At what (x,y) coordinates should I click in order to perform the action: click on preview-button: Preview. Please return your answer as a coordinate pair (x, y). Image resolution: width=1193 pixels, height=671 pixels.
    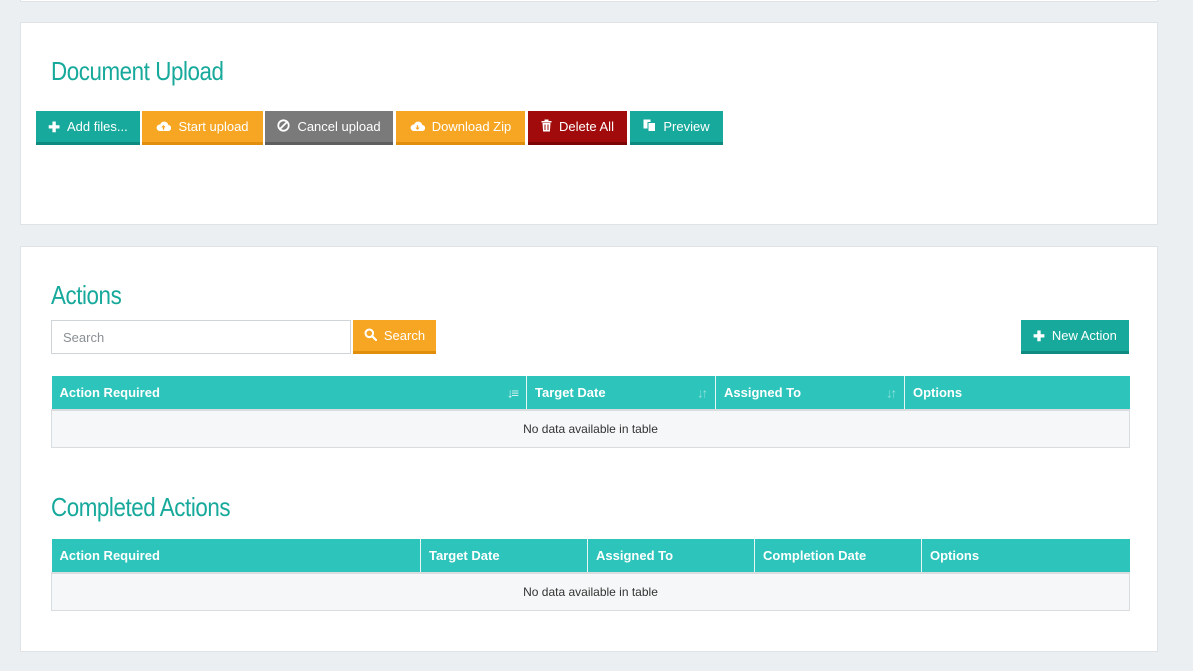
    Looking at the image, I should click on (676, 128).